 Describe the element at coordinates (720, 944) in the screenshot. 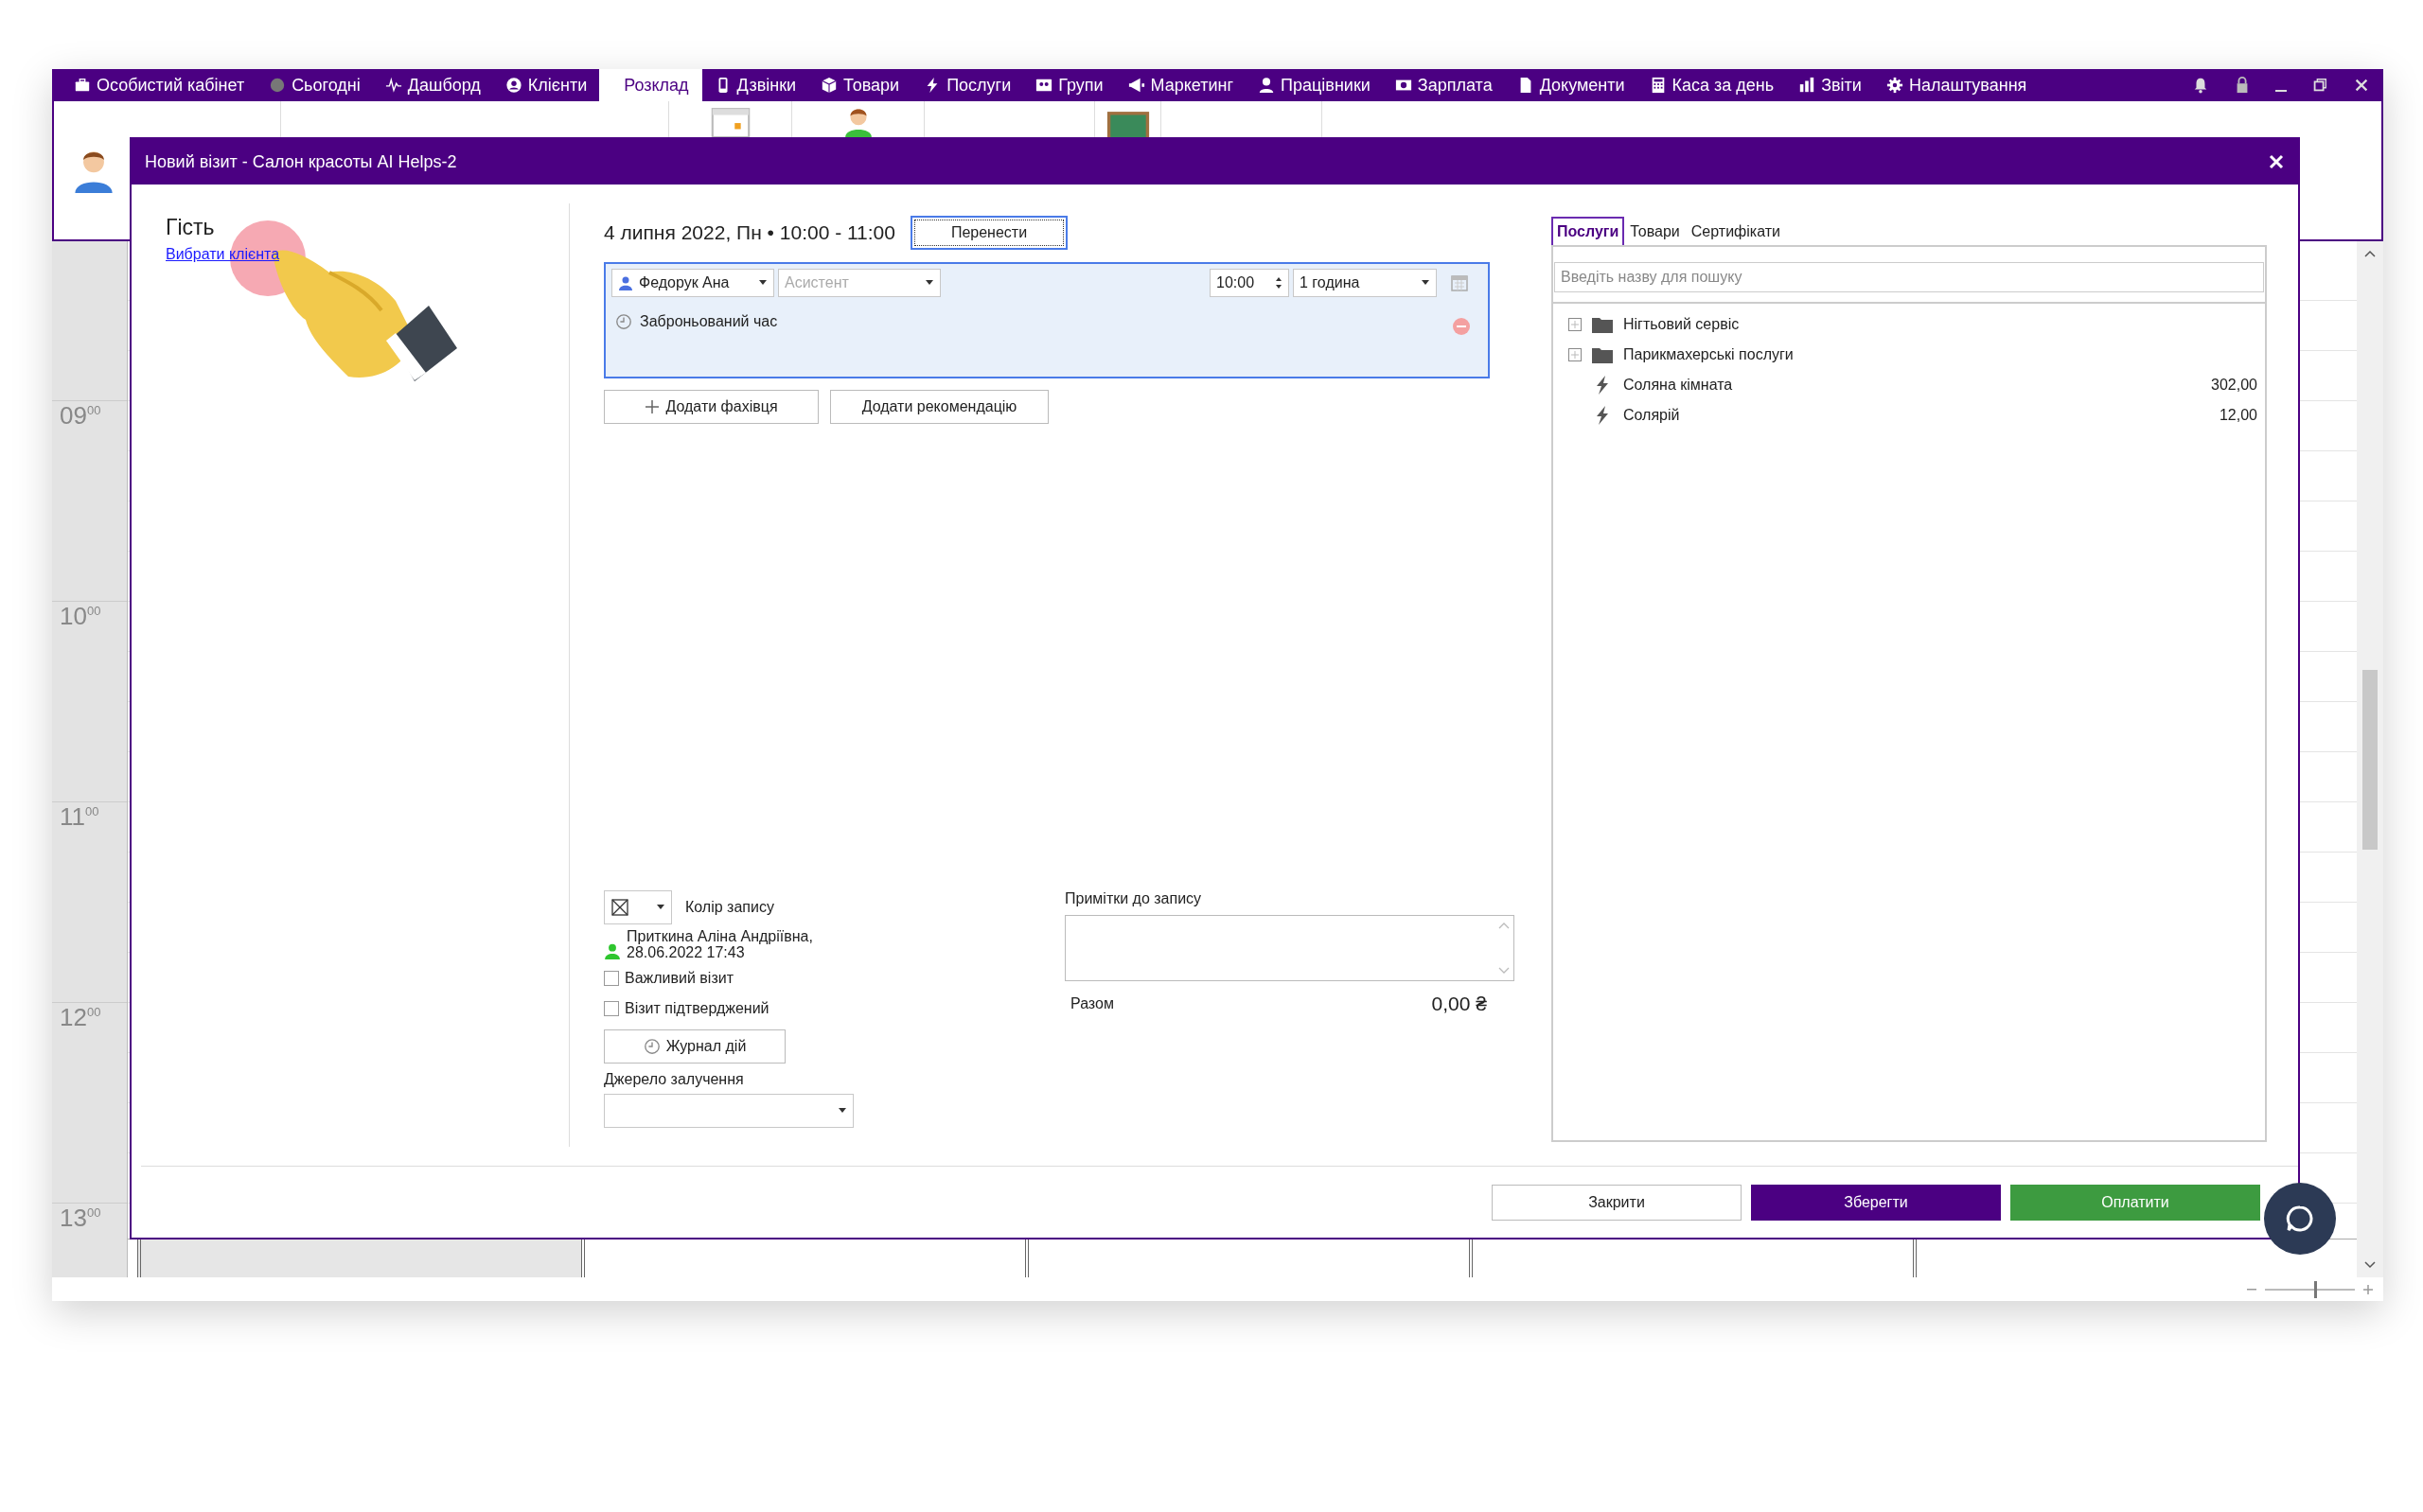

I see `created-by-text: Приткина Аліна Андріївна, 28.06.2022 17:43` at that location.